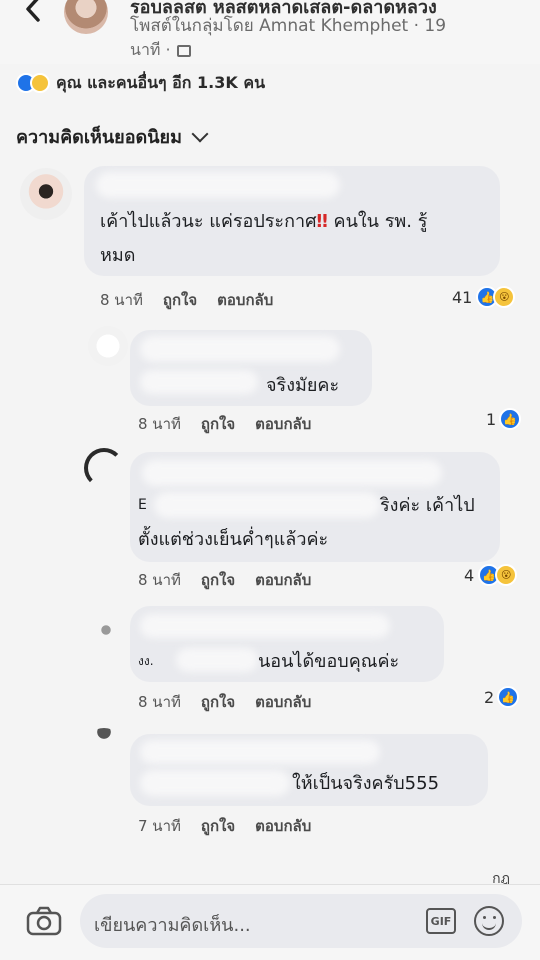  I want to click on comment-text: ริงค่ะ เค้าไป, so click(427, 505).